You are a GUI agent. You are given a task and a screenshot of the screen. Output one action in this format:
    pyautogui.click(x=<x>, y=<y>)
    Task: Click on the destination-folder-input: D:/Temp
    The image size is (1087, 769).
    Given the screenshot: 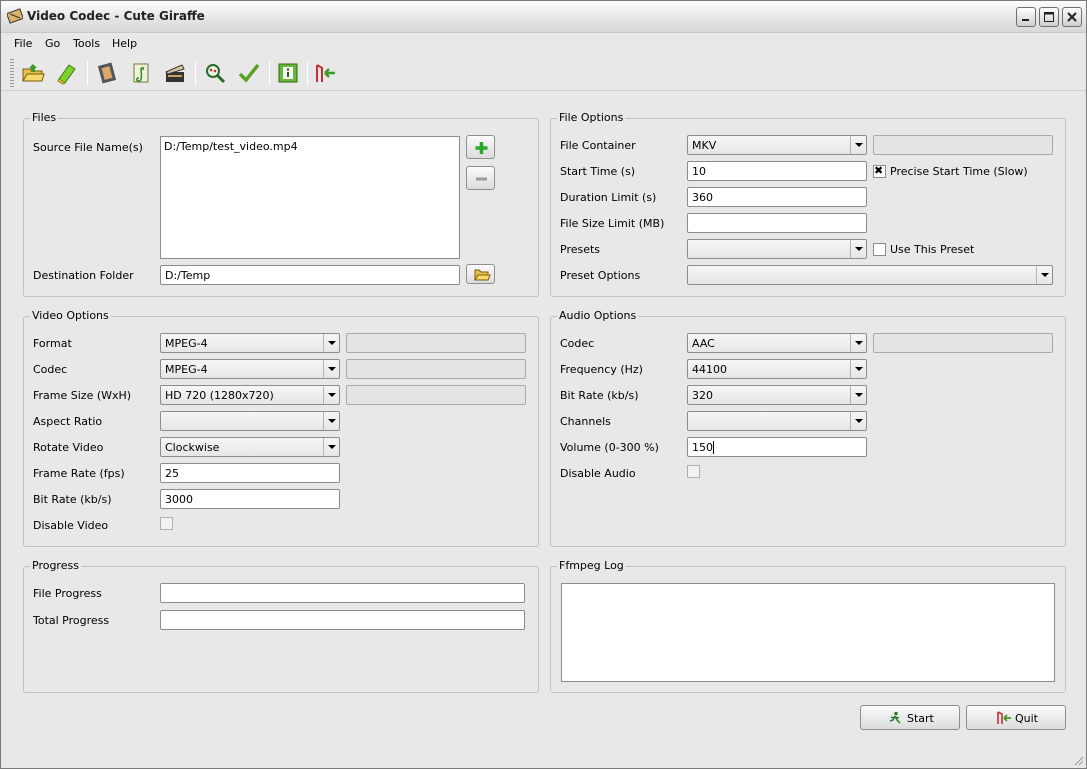 What is the action you would take?
    pyautogui.click(x=310, y=275)
    